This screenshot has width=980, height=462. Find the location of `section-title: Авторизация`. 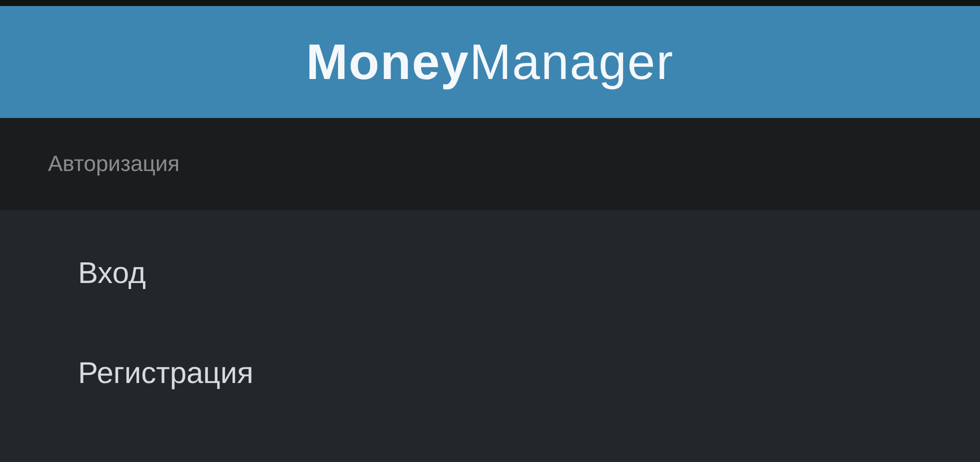

section-title: Авторизация is located at coordinates (114, 164).